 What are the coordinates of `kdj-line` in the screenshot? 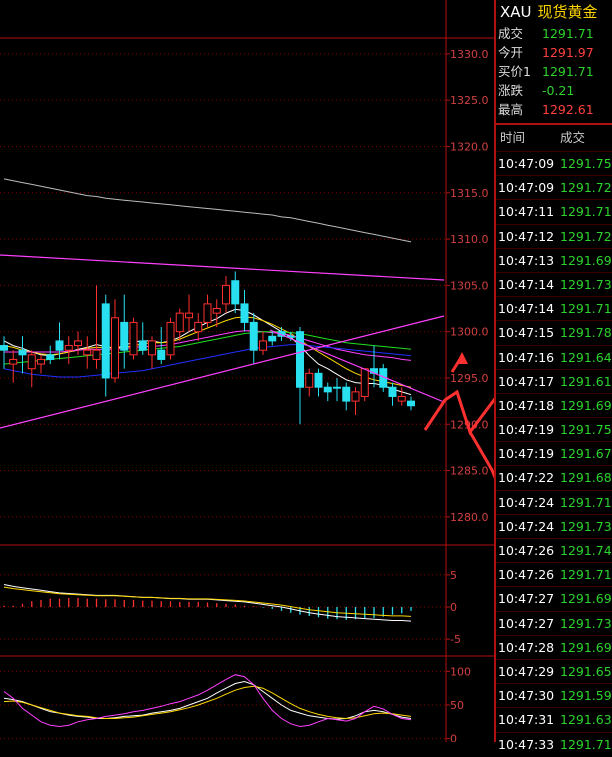 It's located at (207, 701).